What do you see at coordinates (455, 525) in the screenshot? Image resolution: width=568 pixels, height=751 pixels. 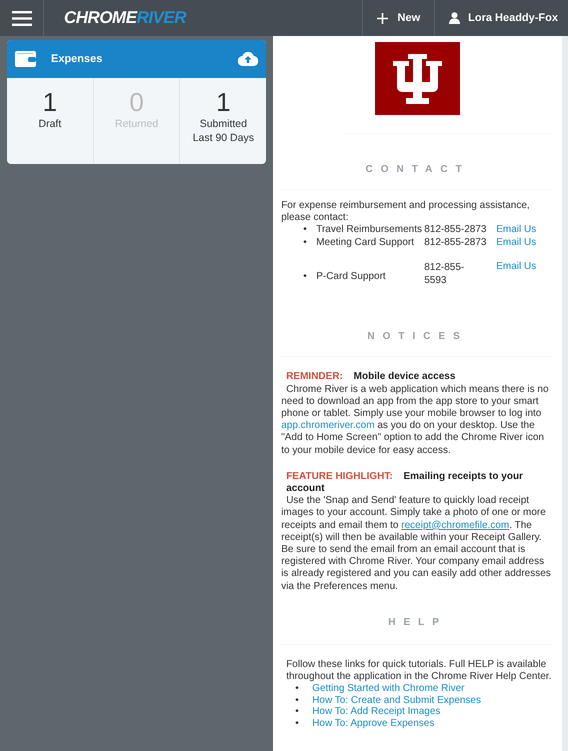 I see `inline-link: receipt@chromefile.com` at bounding box center [455, 525].